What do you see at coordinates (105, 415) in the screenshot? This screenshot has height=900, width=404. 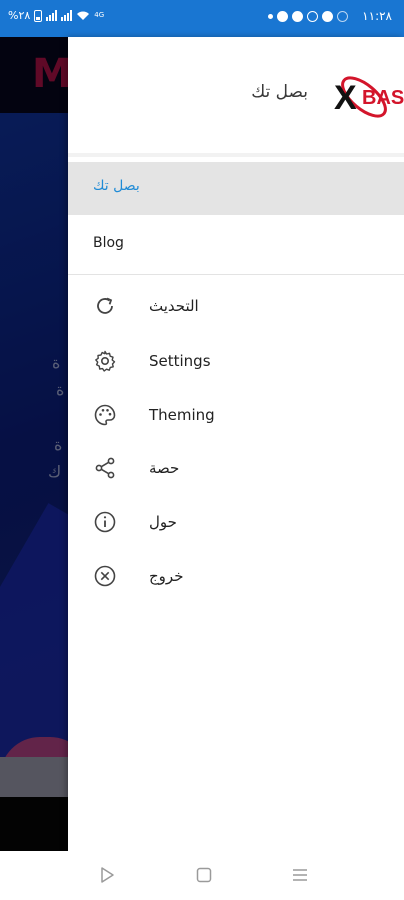 I see `palette-icon` at bounding box center [105, 415].